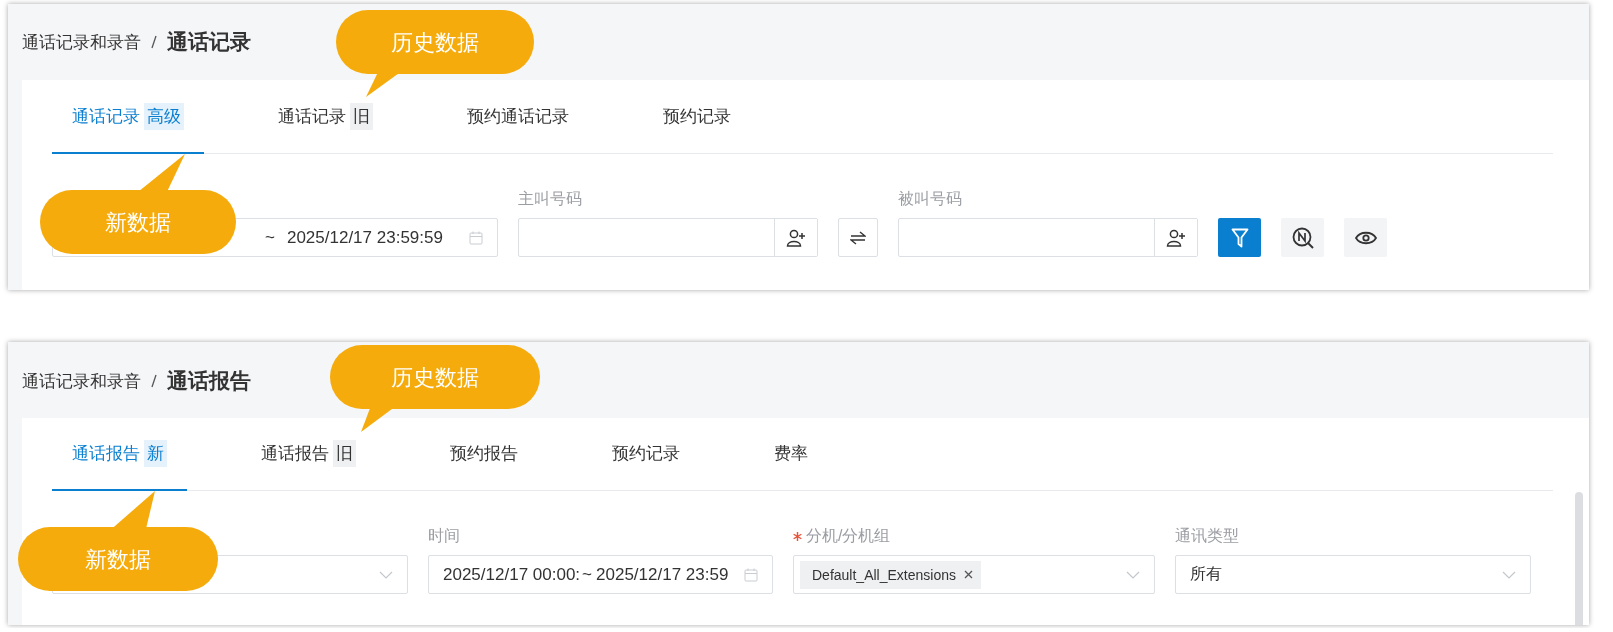 Image resolution: width=1613 pixels, height=632 pixels. I want to click on filter-icon, so click(1239, 237).